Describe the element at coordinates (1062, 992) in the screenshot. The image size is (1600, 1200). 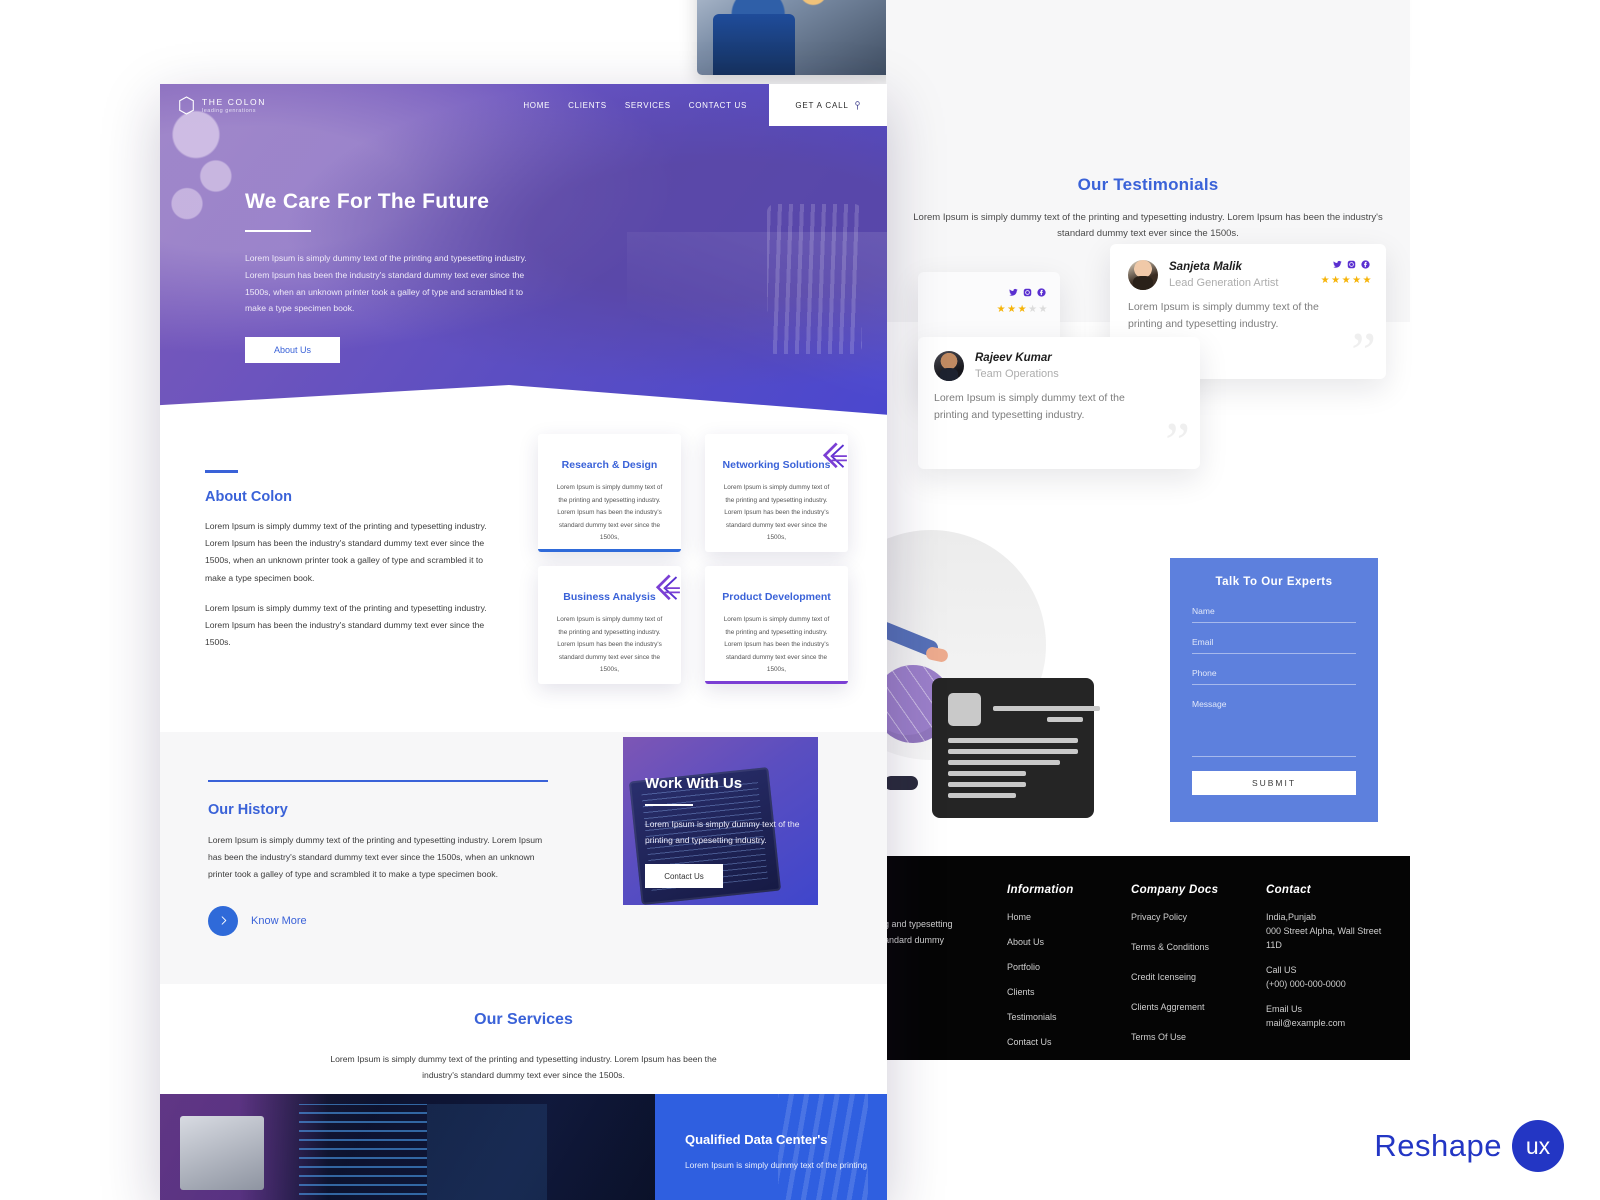
I see `footer-link-clients: Clients` at that location.